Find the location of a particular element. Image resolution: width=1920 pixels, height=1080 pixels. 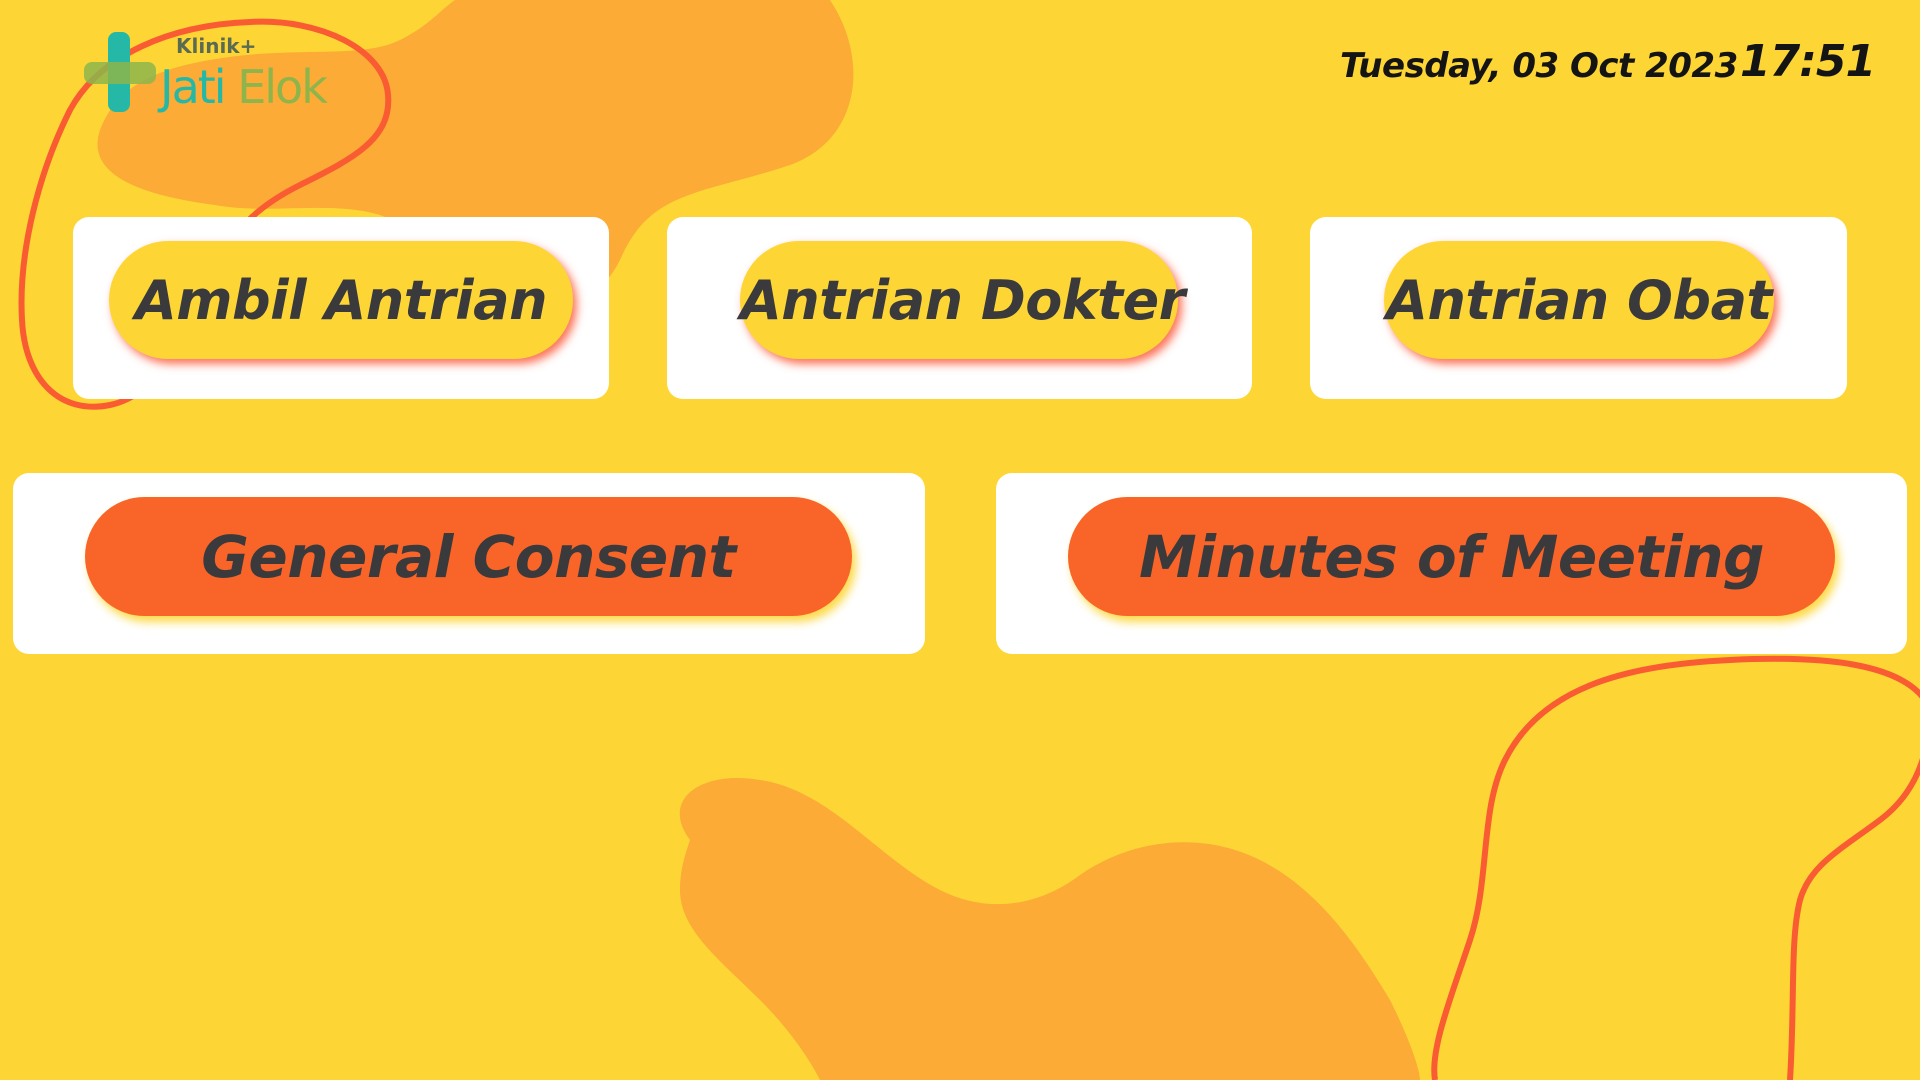

card-general-consent: General Consent is located at coordinates (469, 563).